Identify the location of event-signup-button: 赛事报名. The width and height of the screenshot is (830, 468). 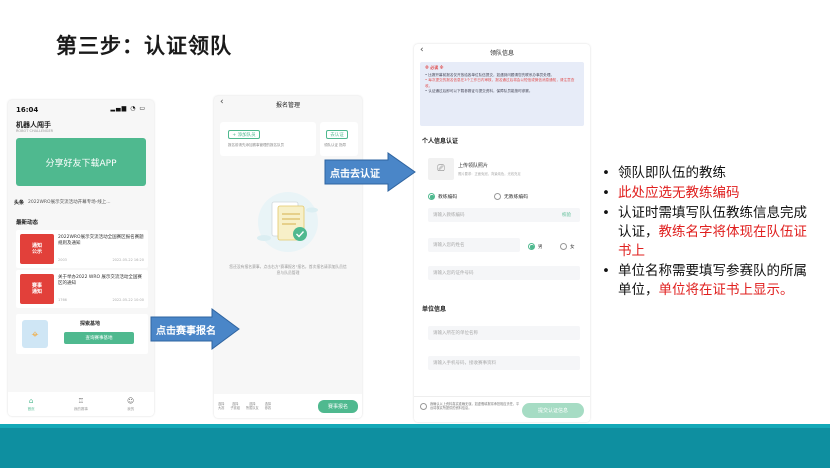
(338, 406).